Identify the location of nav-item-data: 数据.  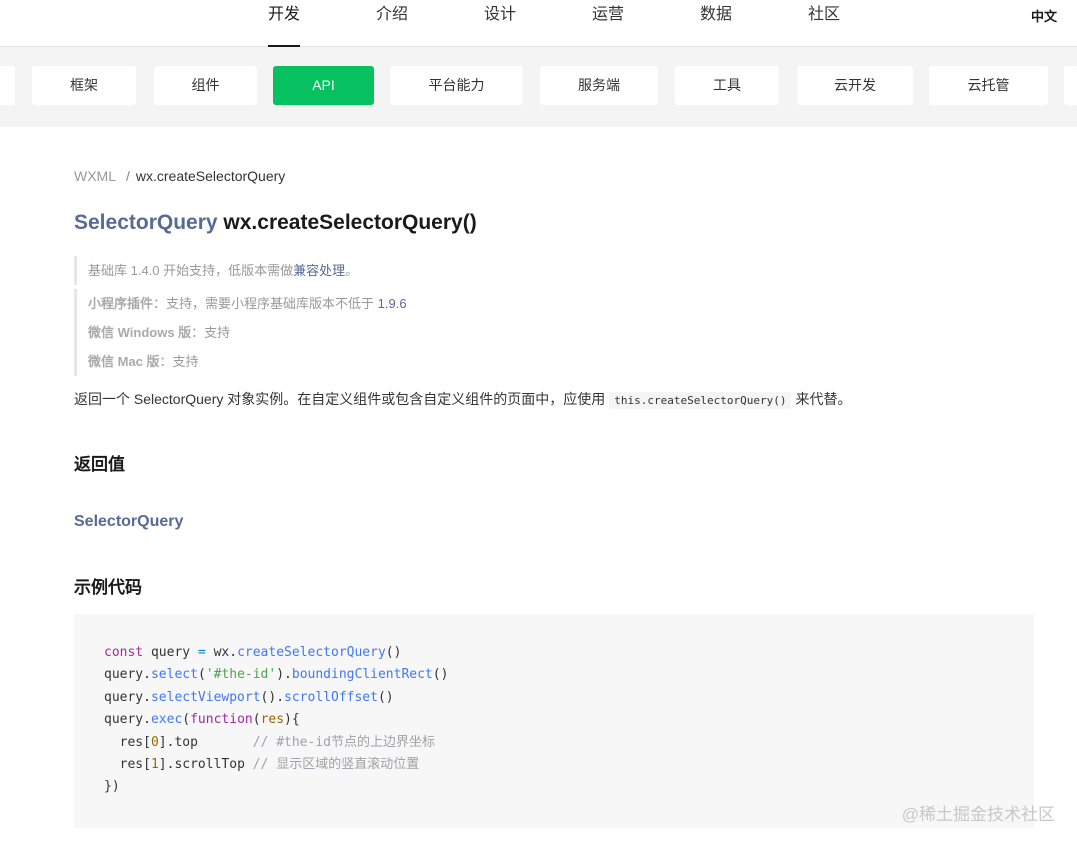
(716, 26).